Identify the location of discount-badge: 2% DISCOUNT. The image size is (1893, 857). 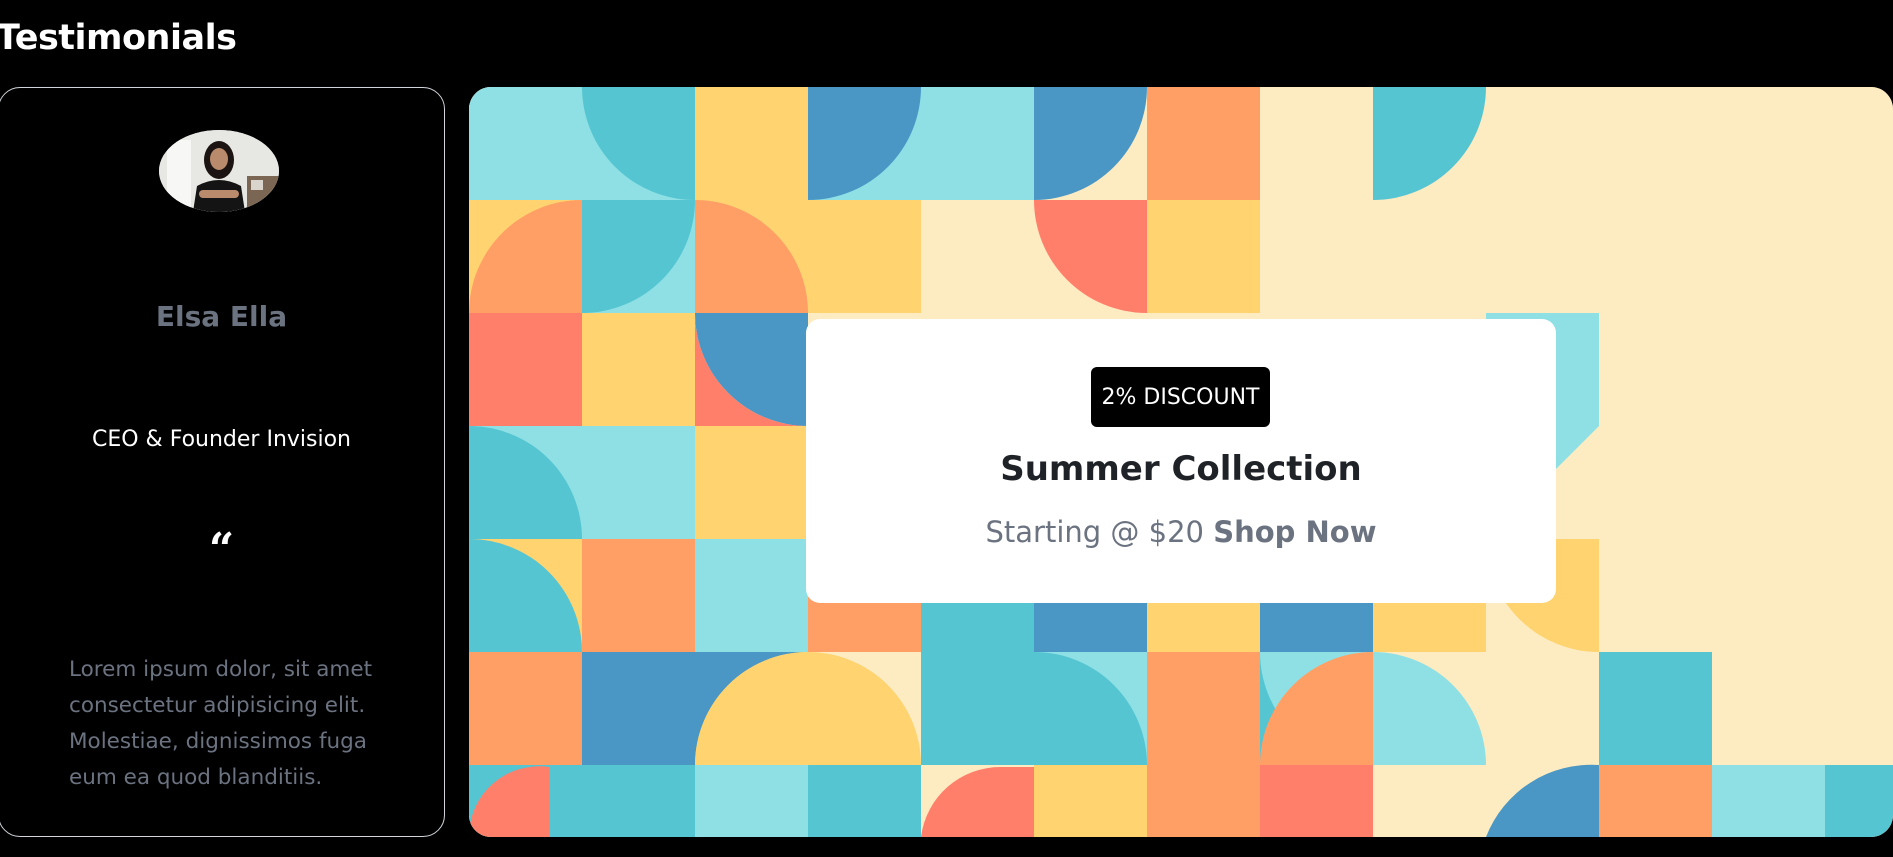
(1180, 397).